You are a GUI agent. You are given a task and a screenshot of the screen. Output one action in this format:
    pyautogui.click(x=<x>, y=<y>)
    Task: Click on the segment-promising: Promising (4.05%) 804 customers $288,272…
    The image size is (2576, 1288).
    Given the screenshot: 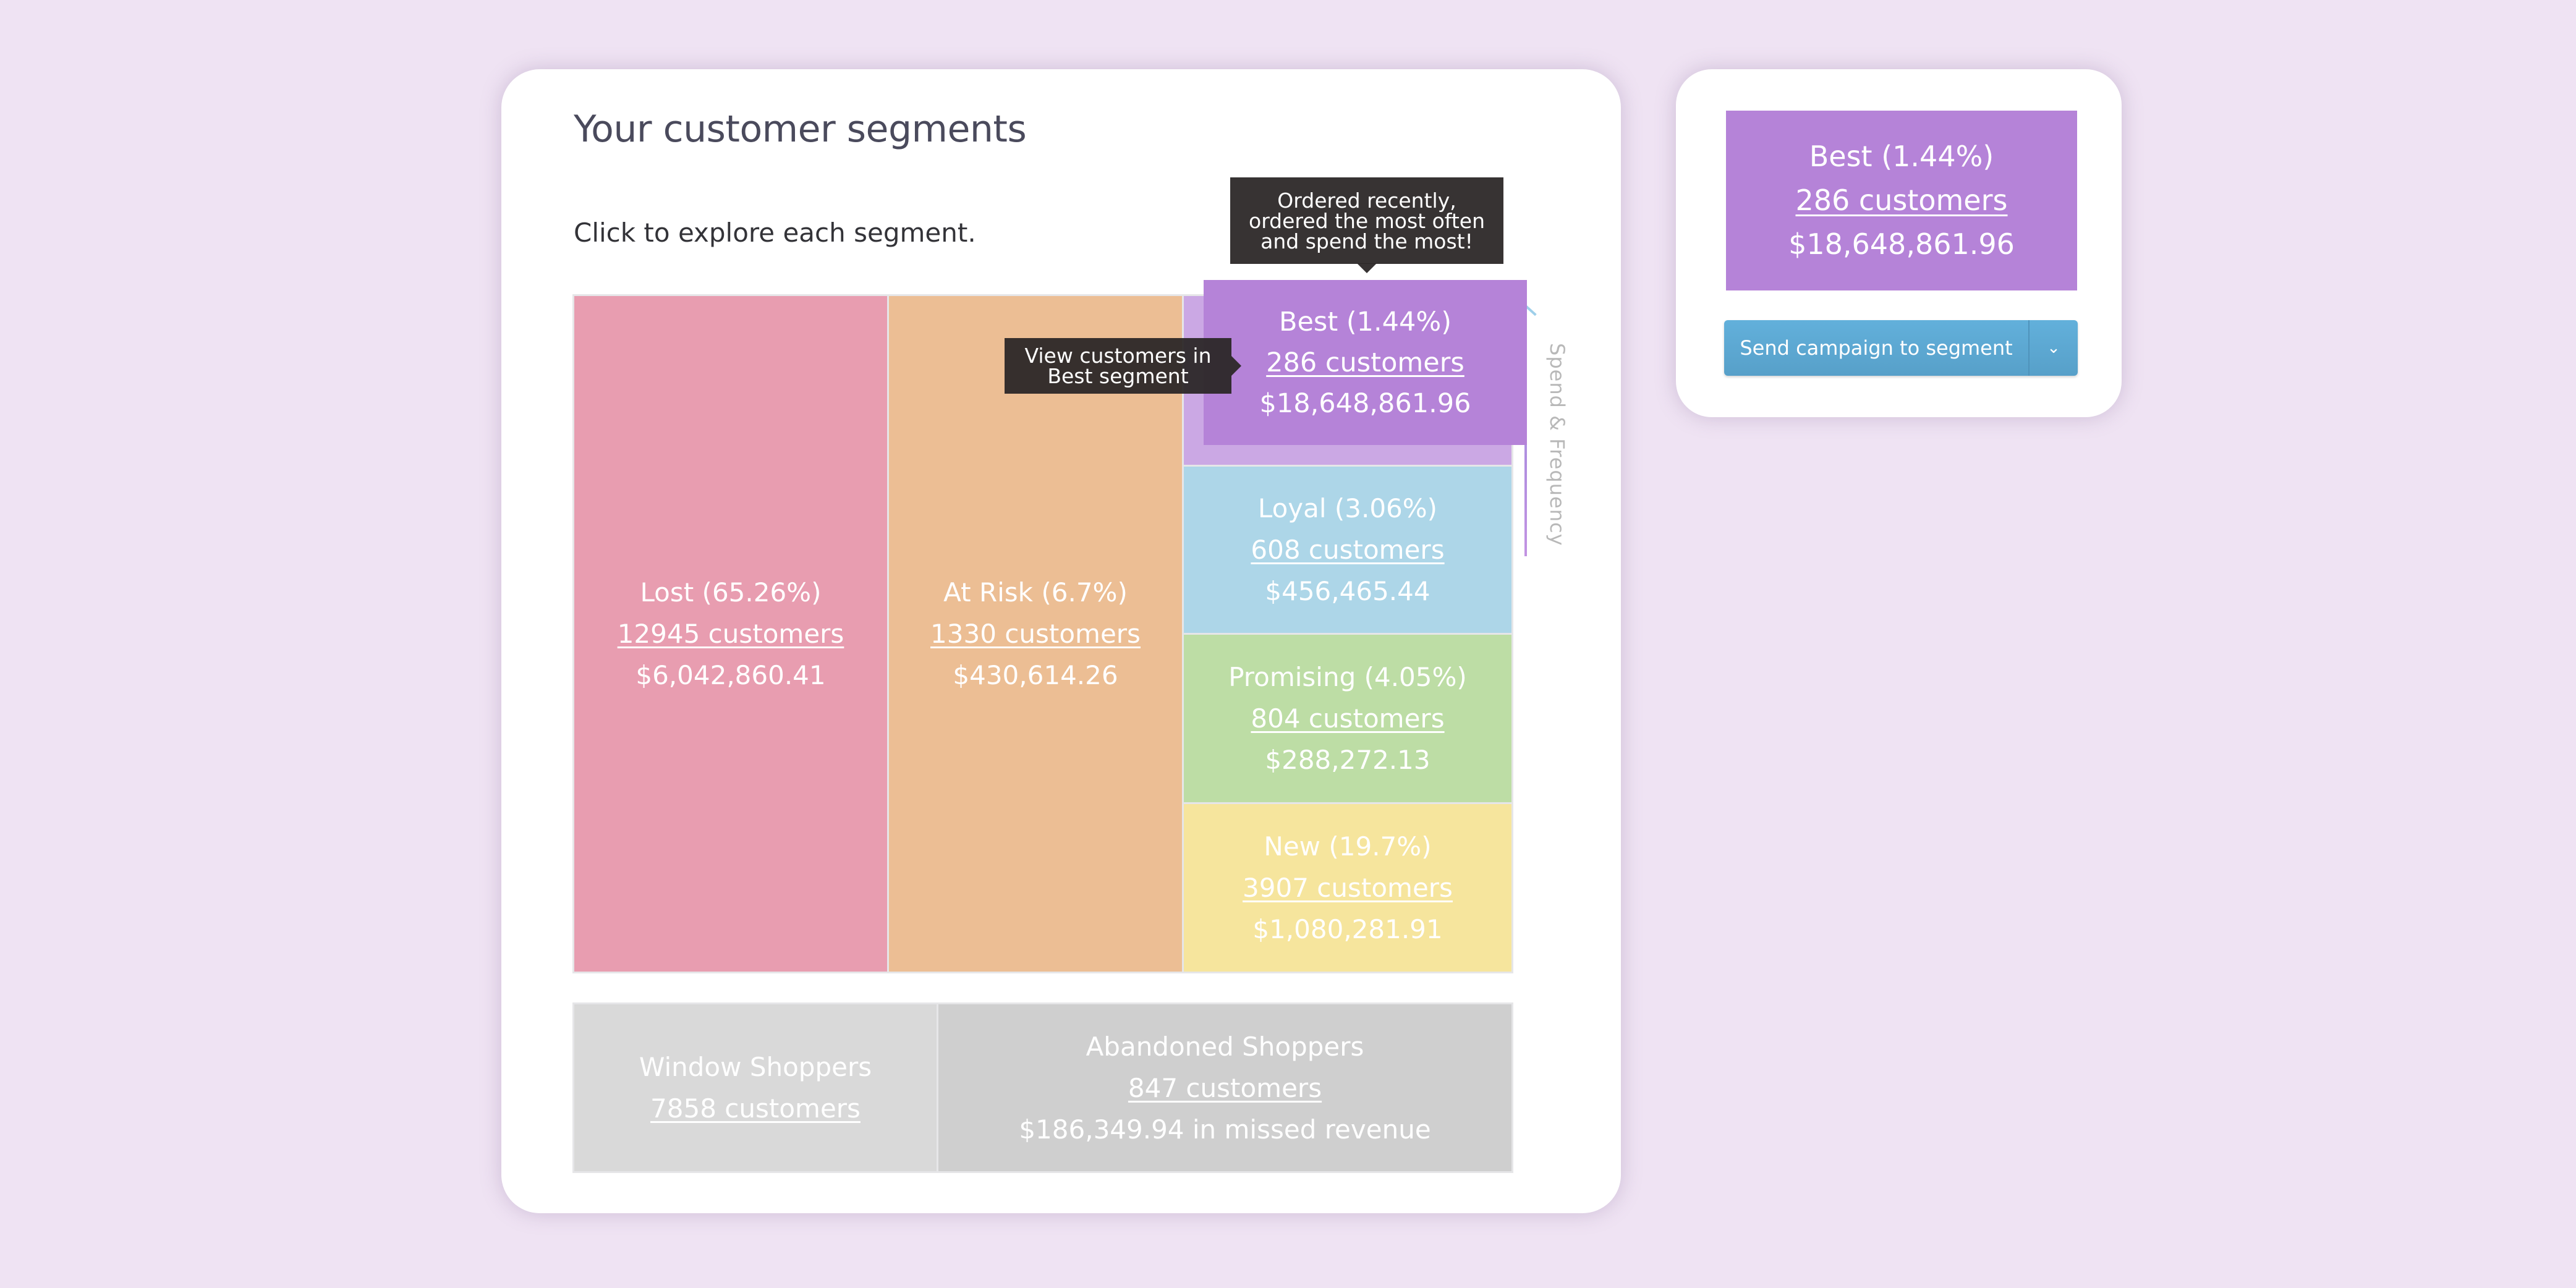 What is the action you would take?
    pyautogui.click(x=1347, y=718)
    